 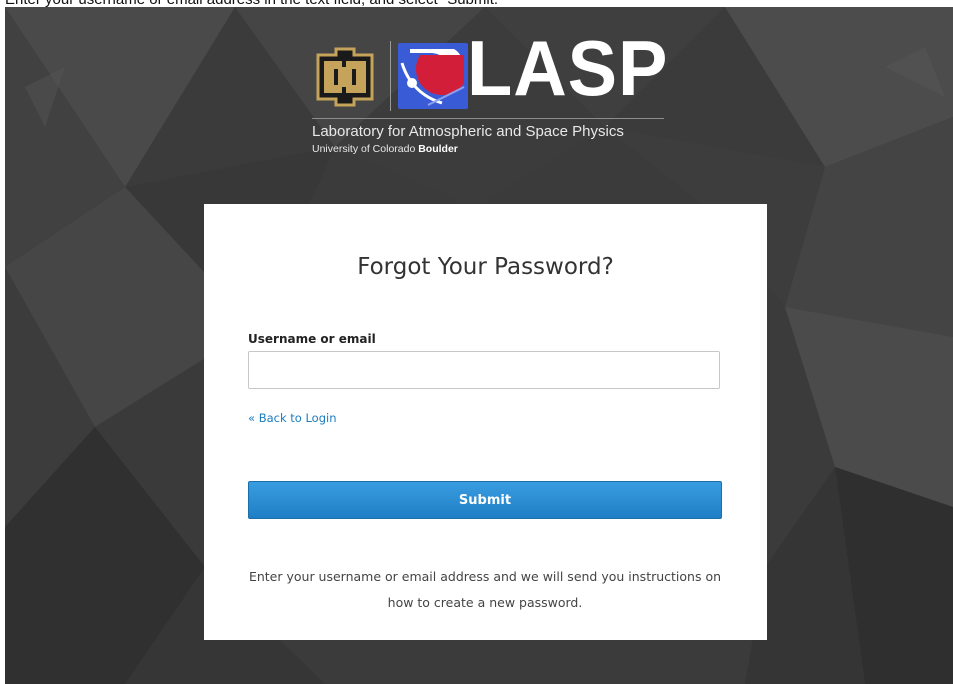 I want to click on university-name: University of Colorado Boulder, so click(x=385, y=149).